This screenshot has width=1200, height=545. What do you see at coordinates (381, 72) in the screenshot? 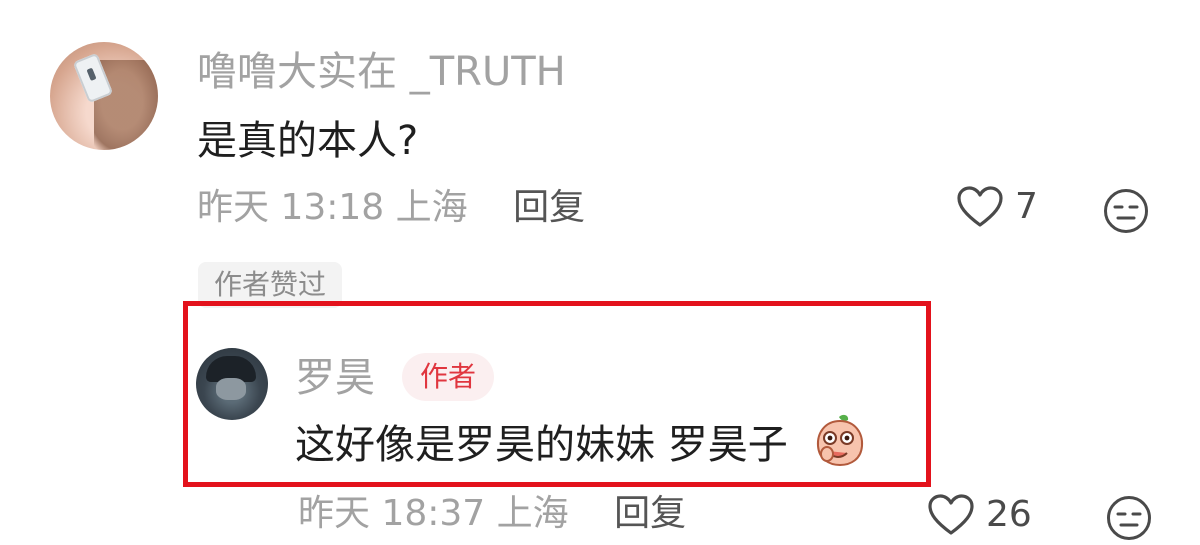
I see `commenter-username: 噜噜大实在 _TRUTH` at bounding box center [381, 72].